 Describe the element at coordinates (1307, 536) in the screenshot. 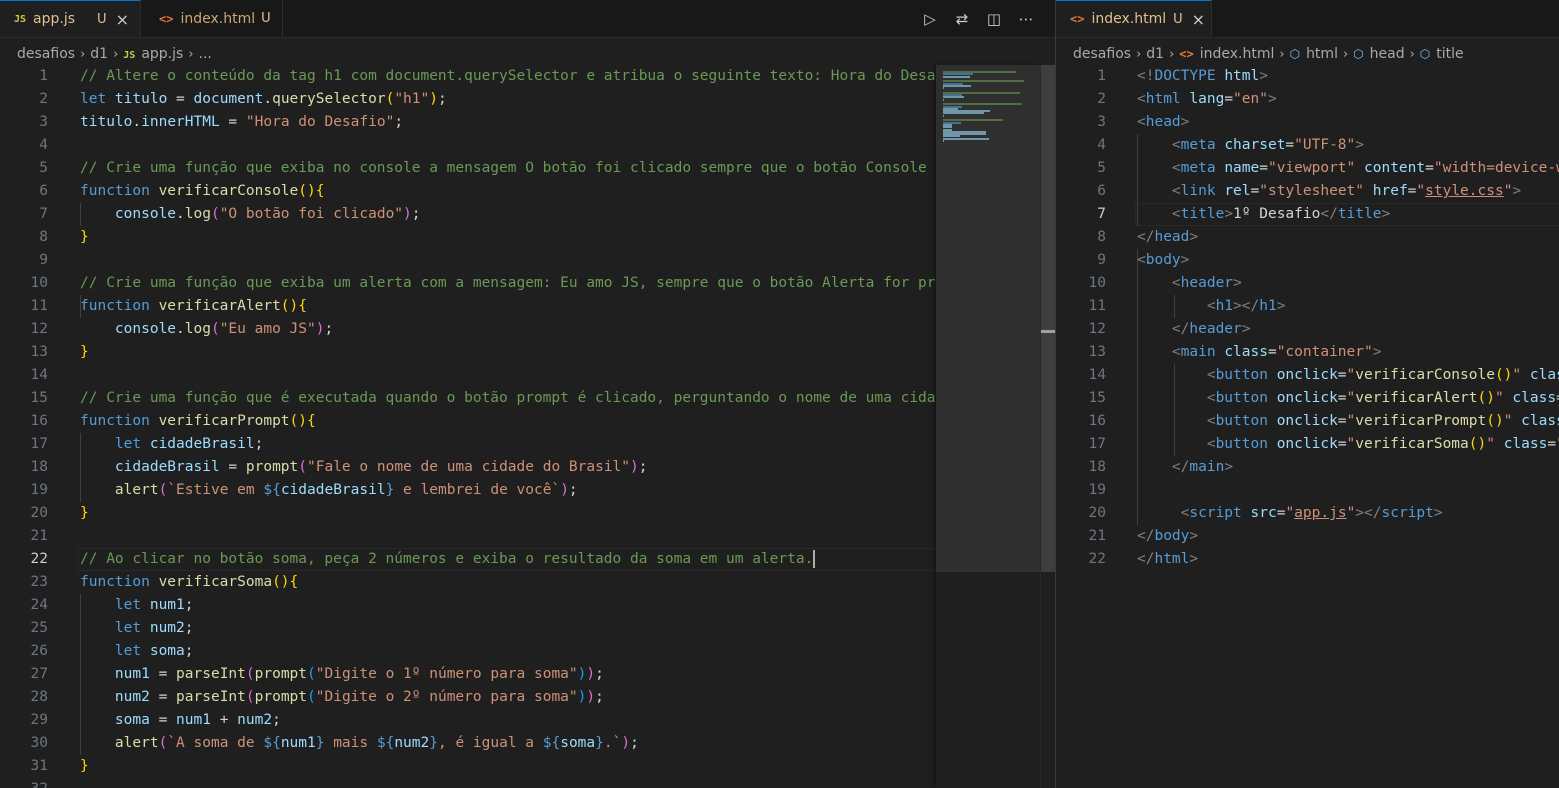

I see `code-line: 21 </body>` at that location.